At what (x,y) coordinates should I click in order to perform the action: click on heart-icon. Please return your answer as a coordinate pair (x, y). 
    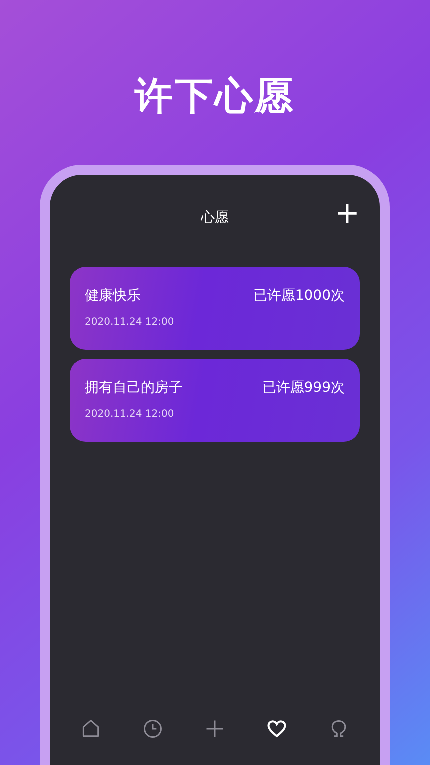
    Looking at the image, I should click on (277, 729).